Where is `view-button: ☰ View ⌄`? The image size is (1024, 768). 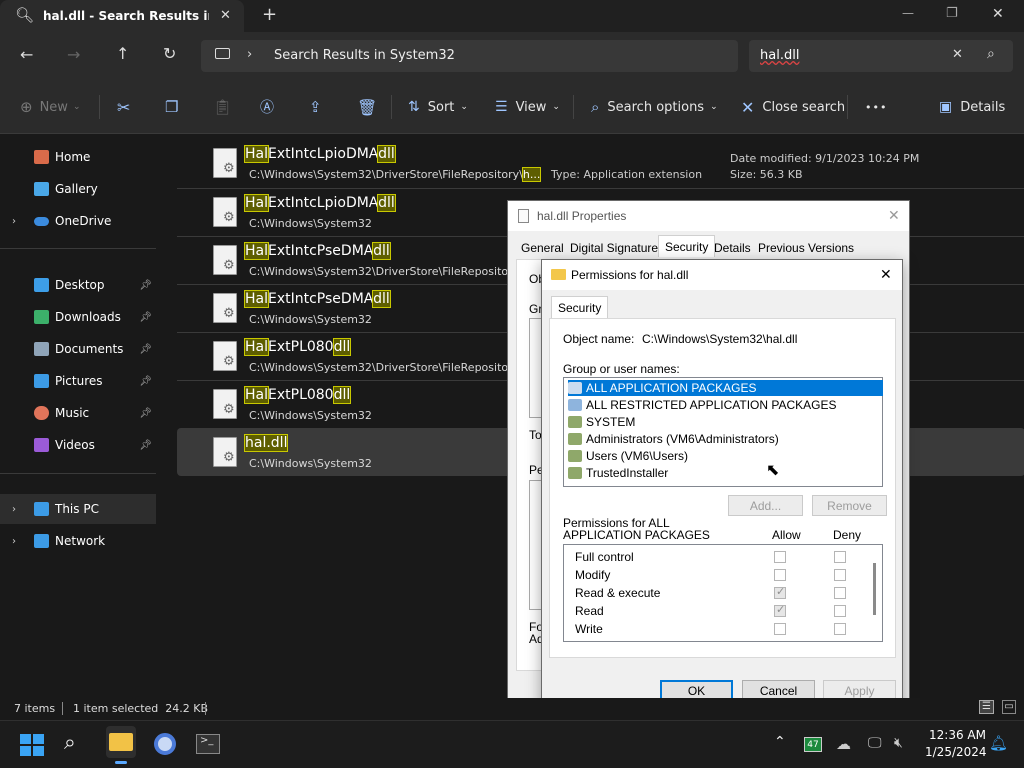 view-button: ☰ View ⌄ is located at coordinates (527, 107).